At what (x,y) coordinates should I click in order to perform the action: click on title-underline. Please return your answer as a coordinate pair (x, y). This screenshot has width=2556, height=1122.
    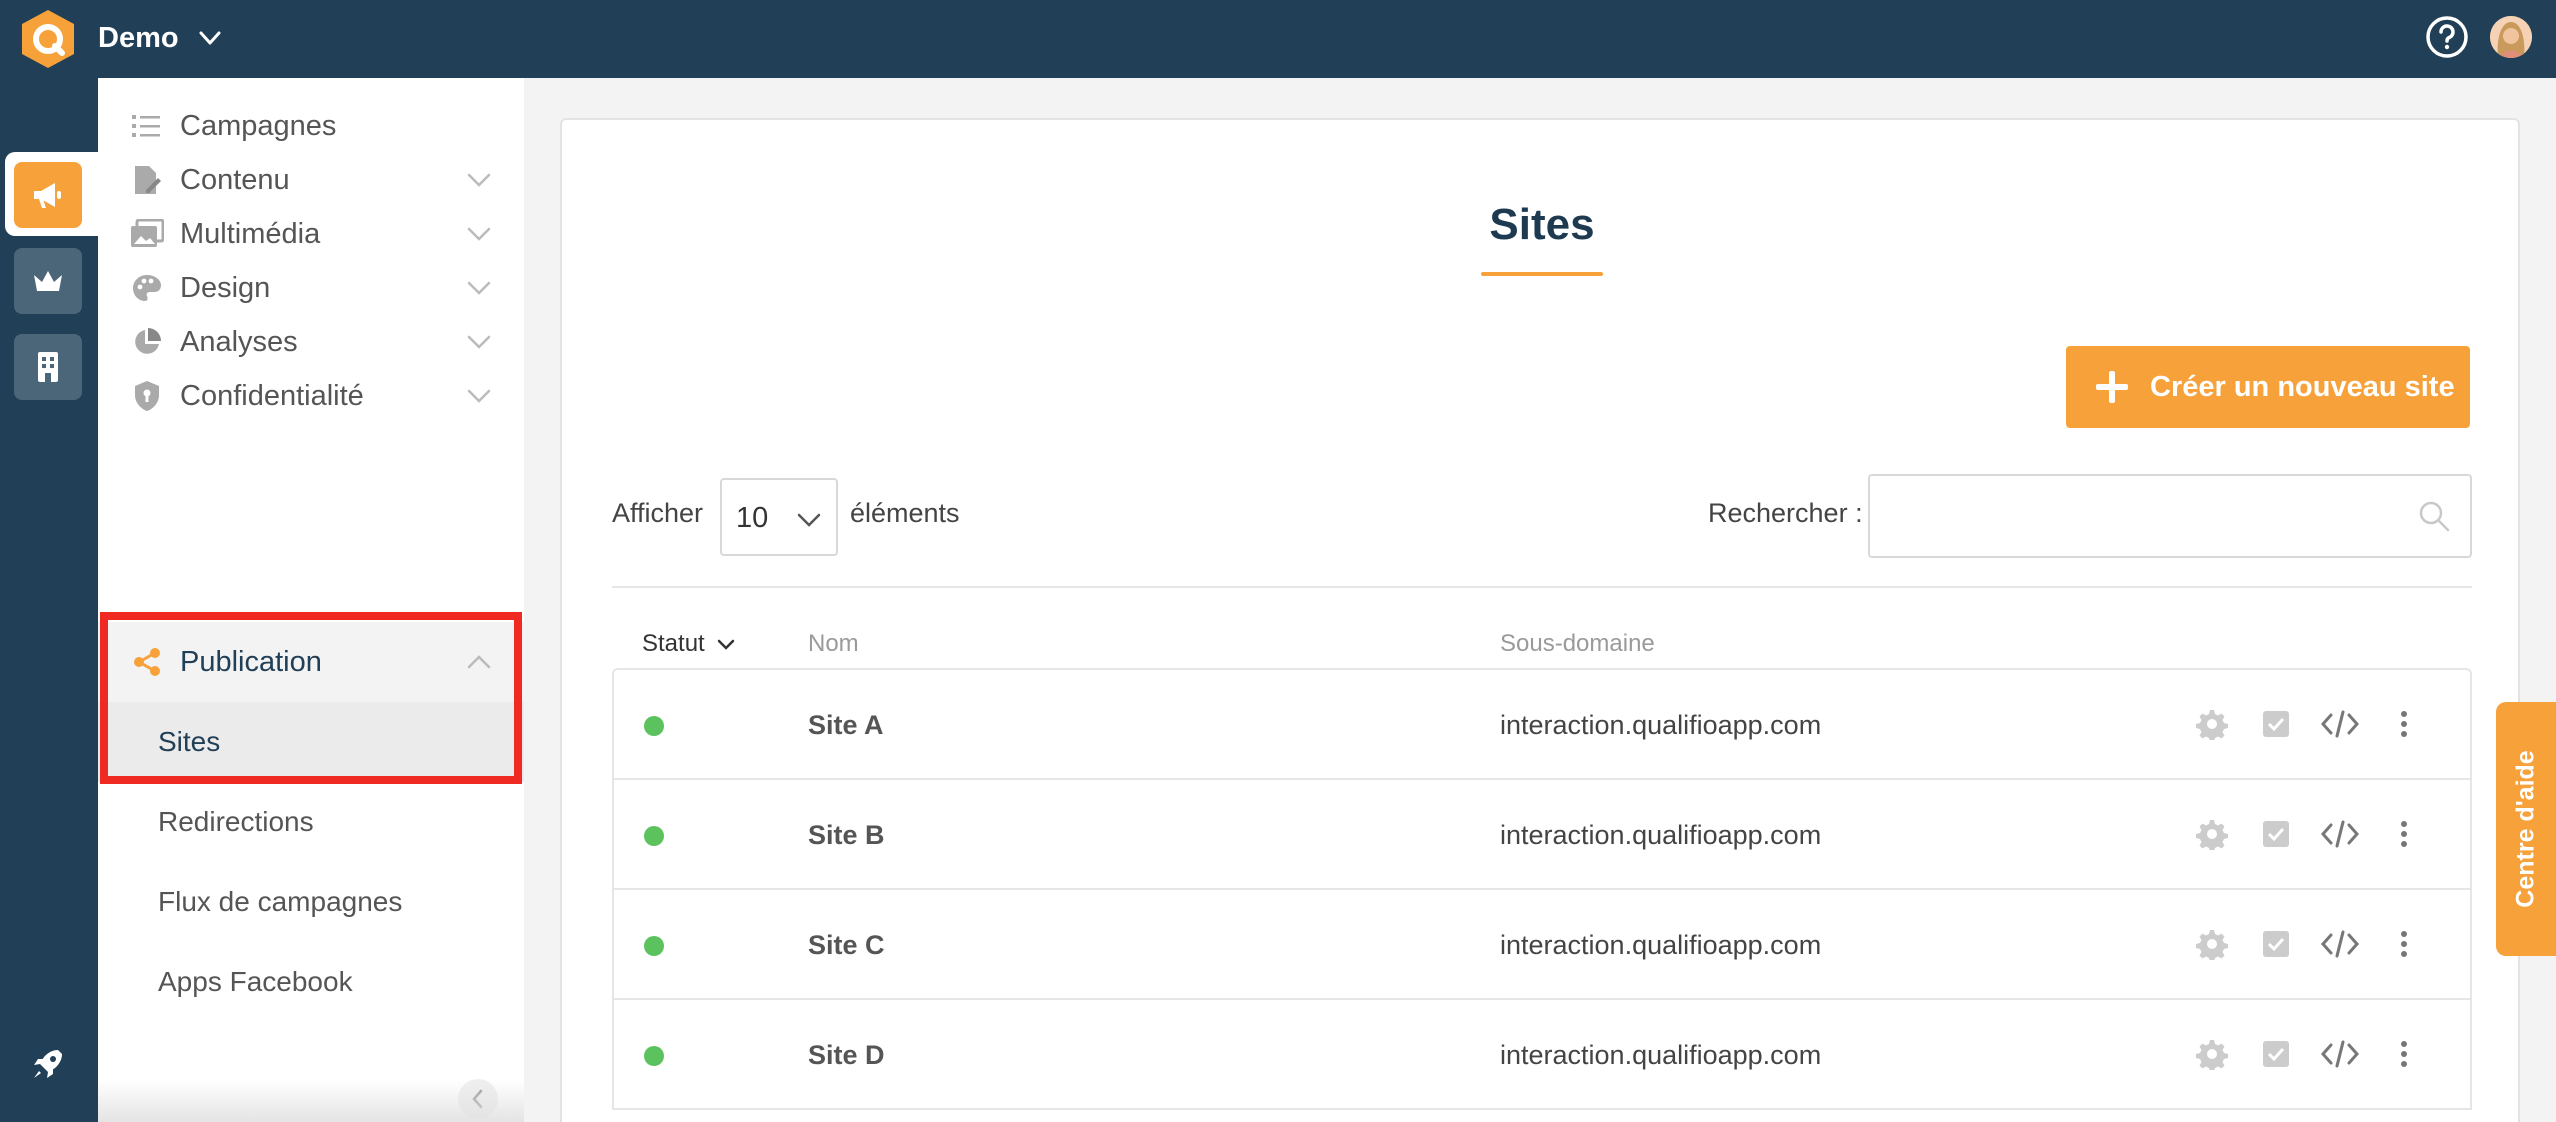
    Looking at the image, I should click on (1542, 274).